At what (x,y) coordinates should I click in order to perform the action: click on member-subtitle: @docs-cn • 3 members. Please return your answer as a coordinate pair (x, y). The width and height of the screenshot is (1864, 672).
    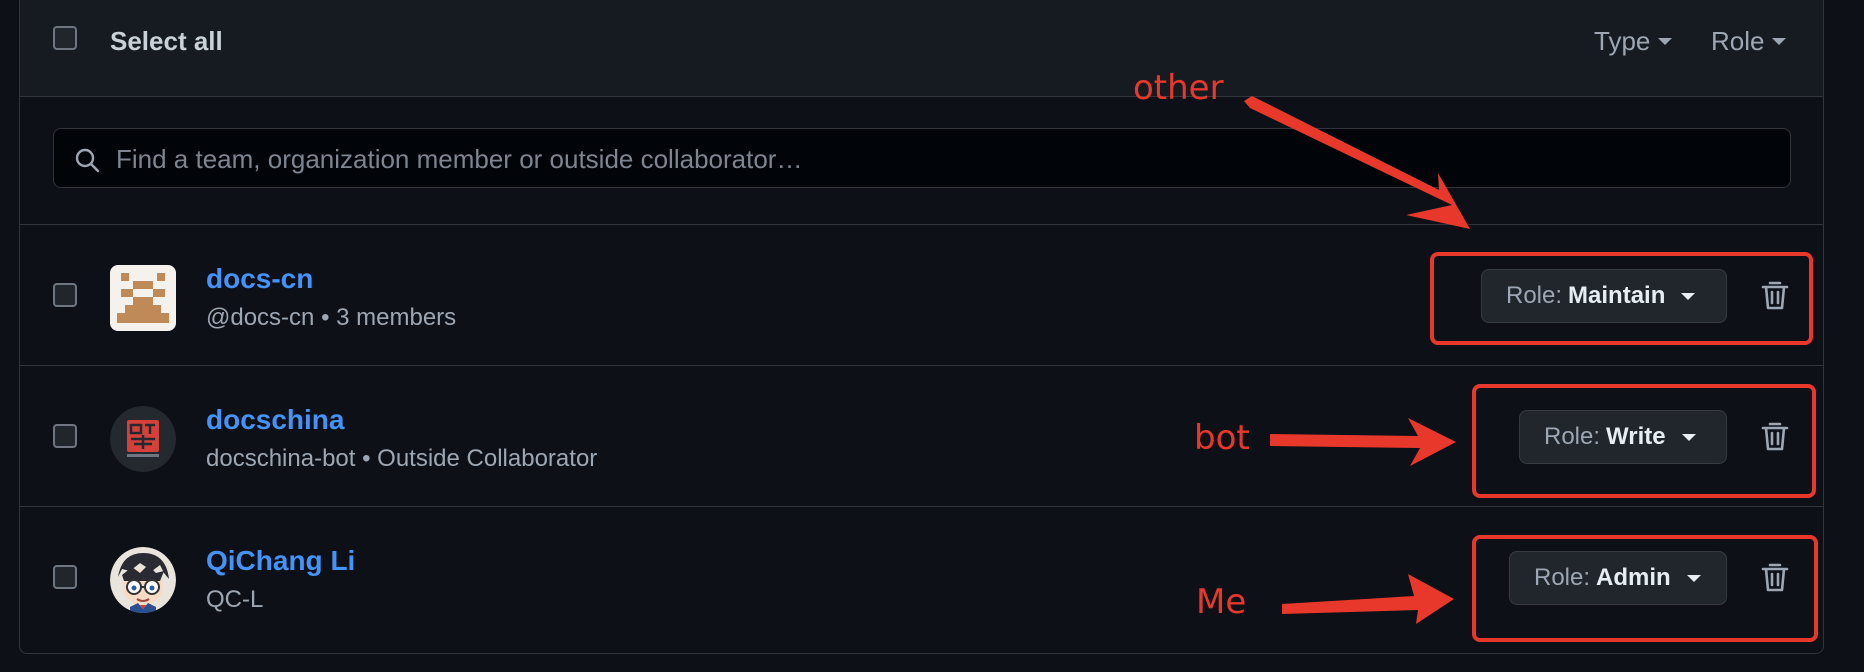
    Looking at the image, I should click on (331, 317).